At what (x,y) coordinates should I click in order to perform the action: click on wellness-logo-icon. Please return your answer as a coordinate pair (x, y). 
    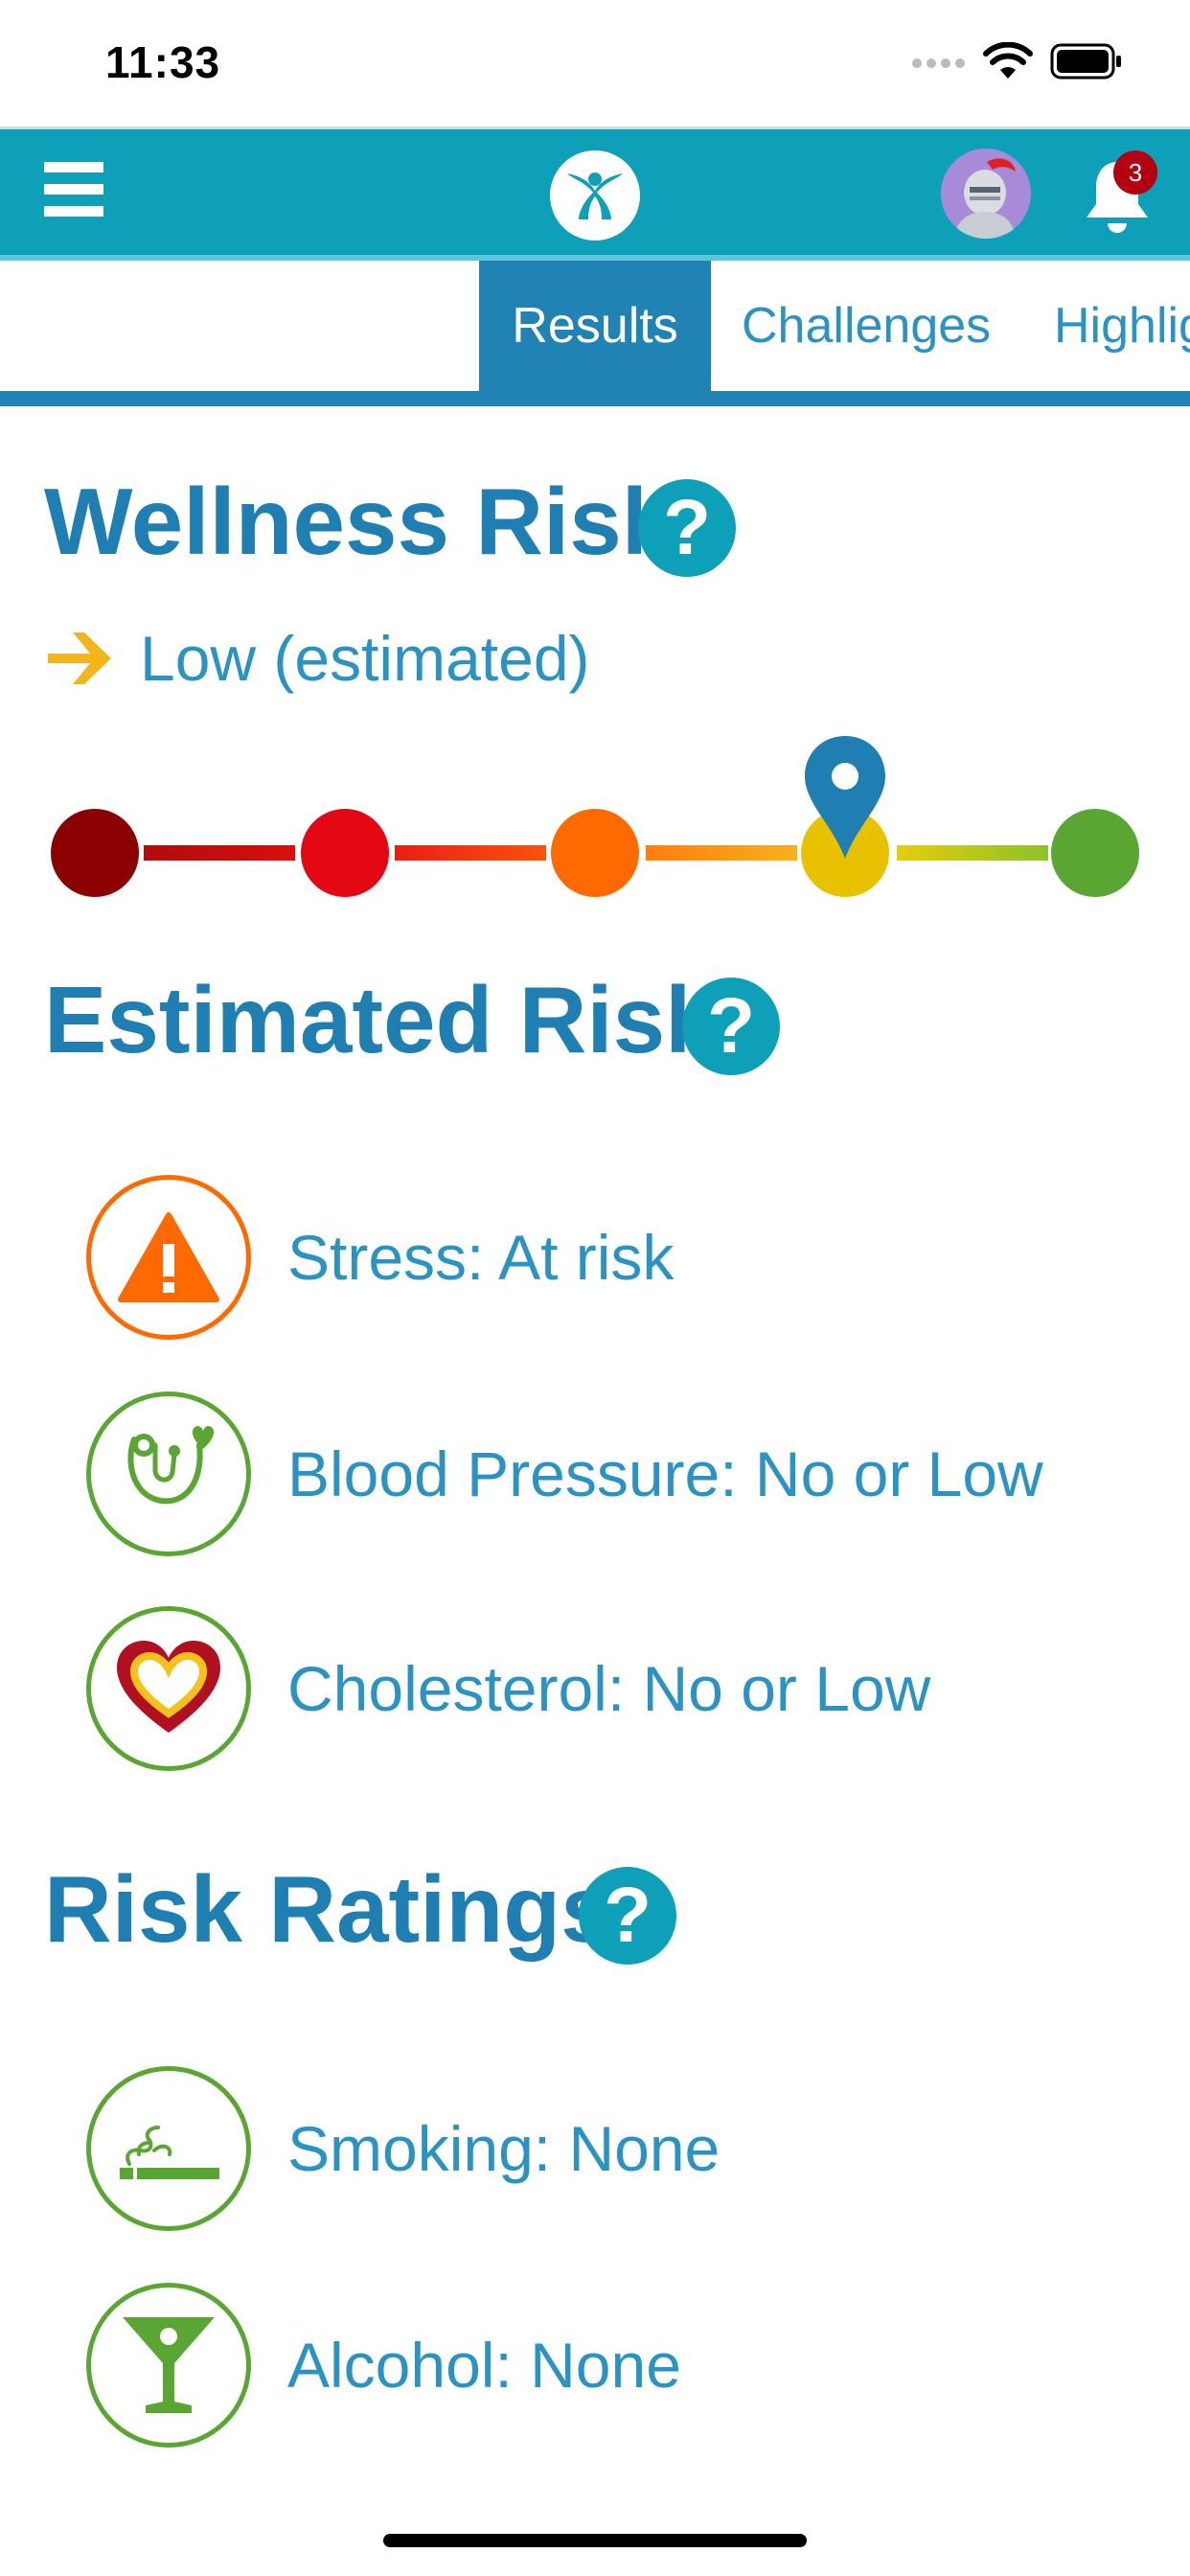
    Looking at the image, I should click on (595, 195).